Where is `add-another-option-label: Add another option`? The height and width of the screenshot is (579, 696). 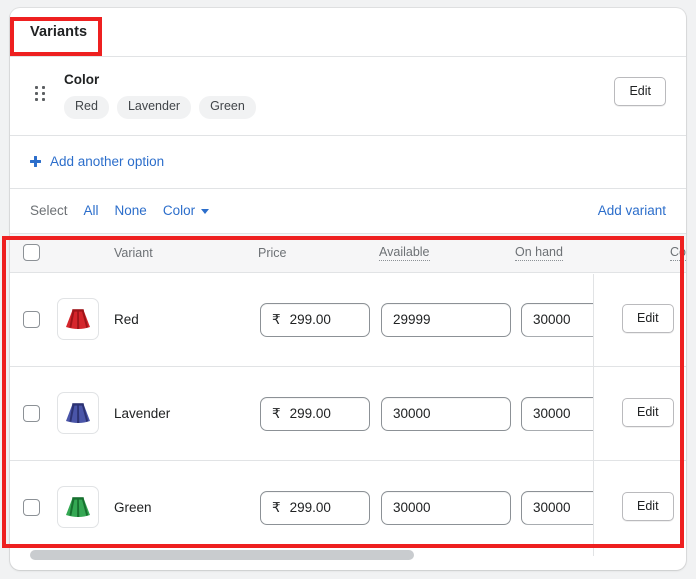
add-another-option-label: Add another option is located at coordinates (107, 162).